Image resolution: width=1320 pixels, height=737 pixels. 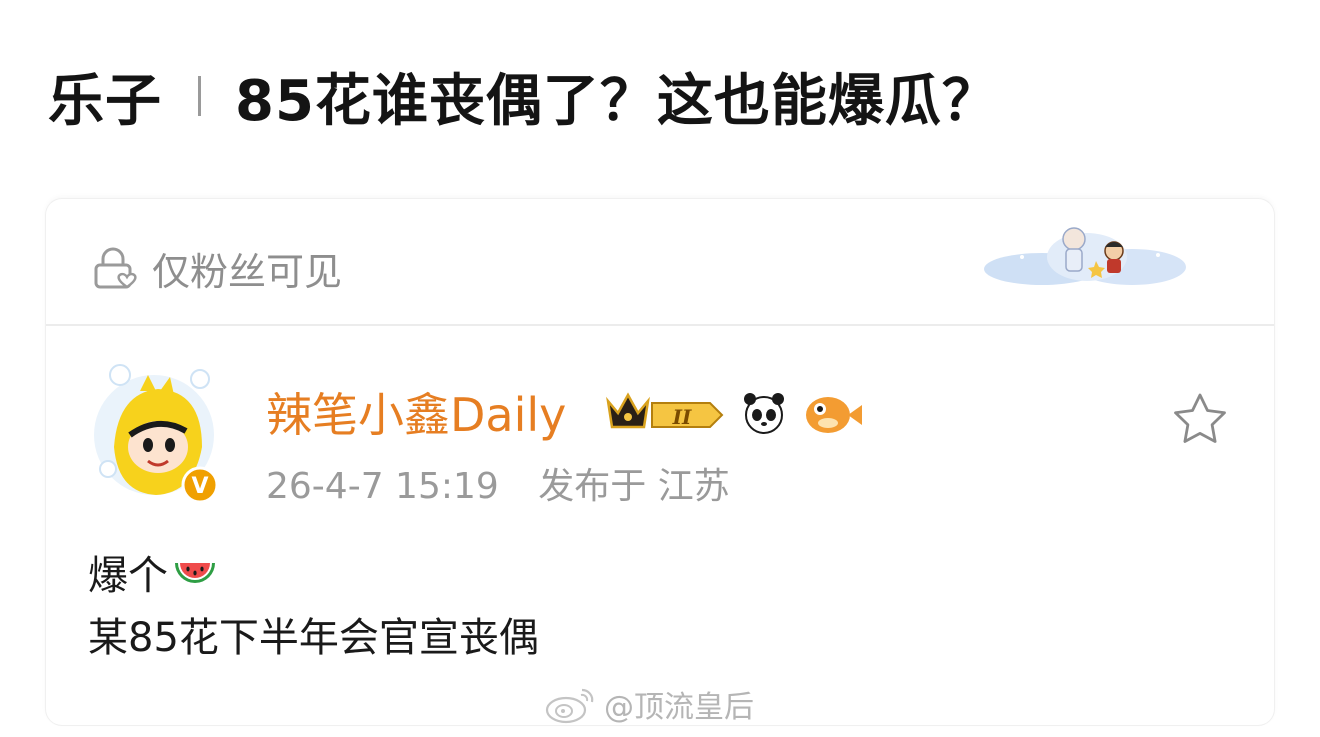 What do you see at coordinates (679, 707) in the screenshot?
I see `watermark-text: @顶流皇后` at bounding box center [679, 707].